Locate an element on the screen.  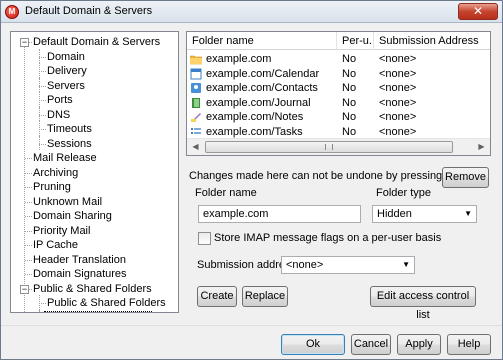
tree-item-label: Domain is located at coordinates (66, 56).